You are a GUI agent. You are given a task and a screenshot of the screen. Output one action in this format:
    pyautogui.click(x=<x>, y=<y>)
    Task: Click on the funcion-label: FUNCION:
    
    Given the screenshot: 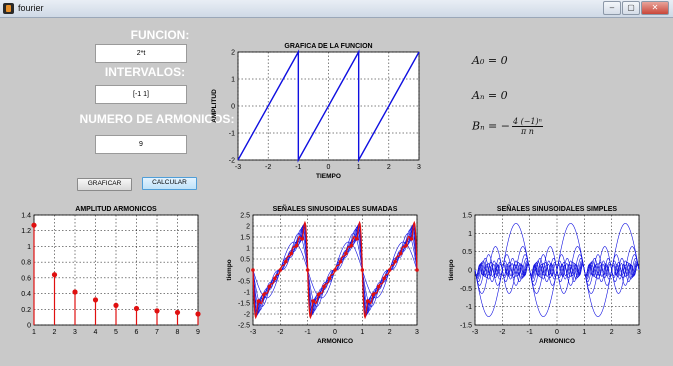 What is the action you would take?
    pyautogui.click(x=160, y=35)
    